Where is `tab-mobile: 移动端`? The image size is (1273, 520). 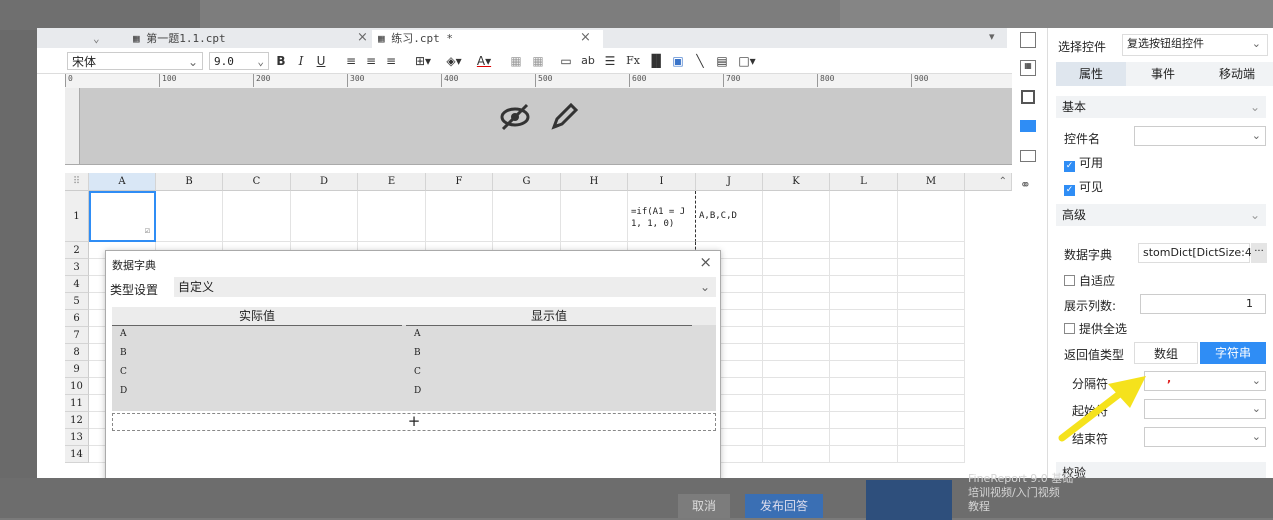 tab-mobile: 移动端 is located at coordinates (1237, 74).